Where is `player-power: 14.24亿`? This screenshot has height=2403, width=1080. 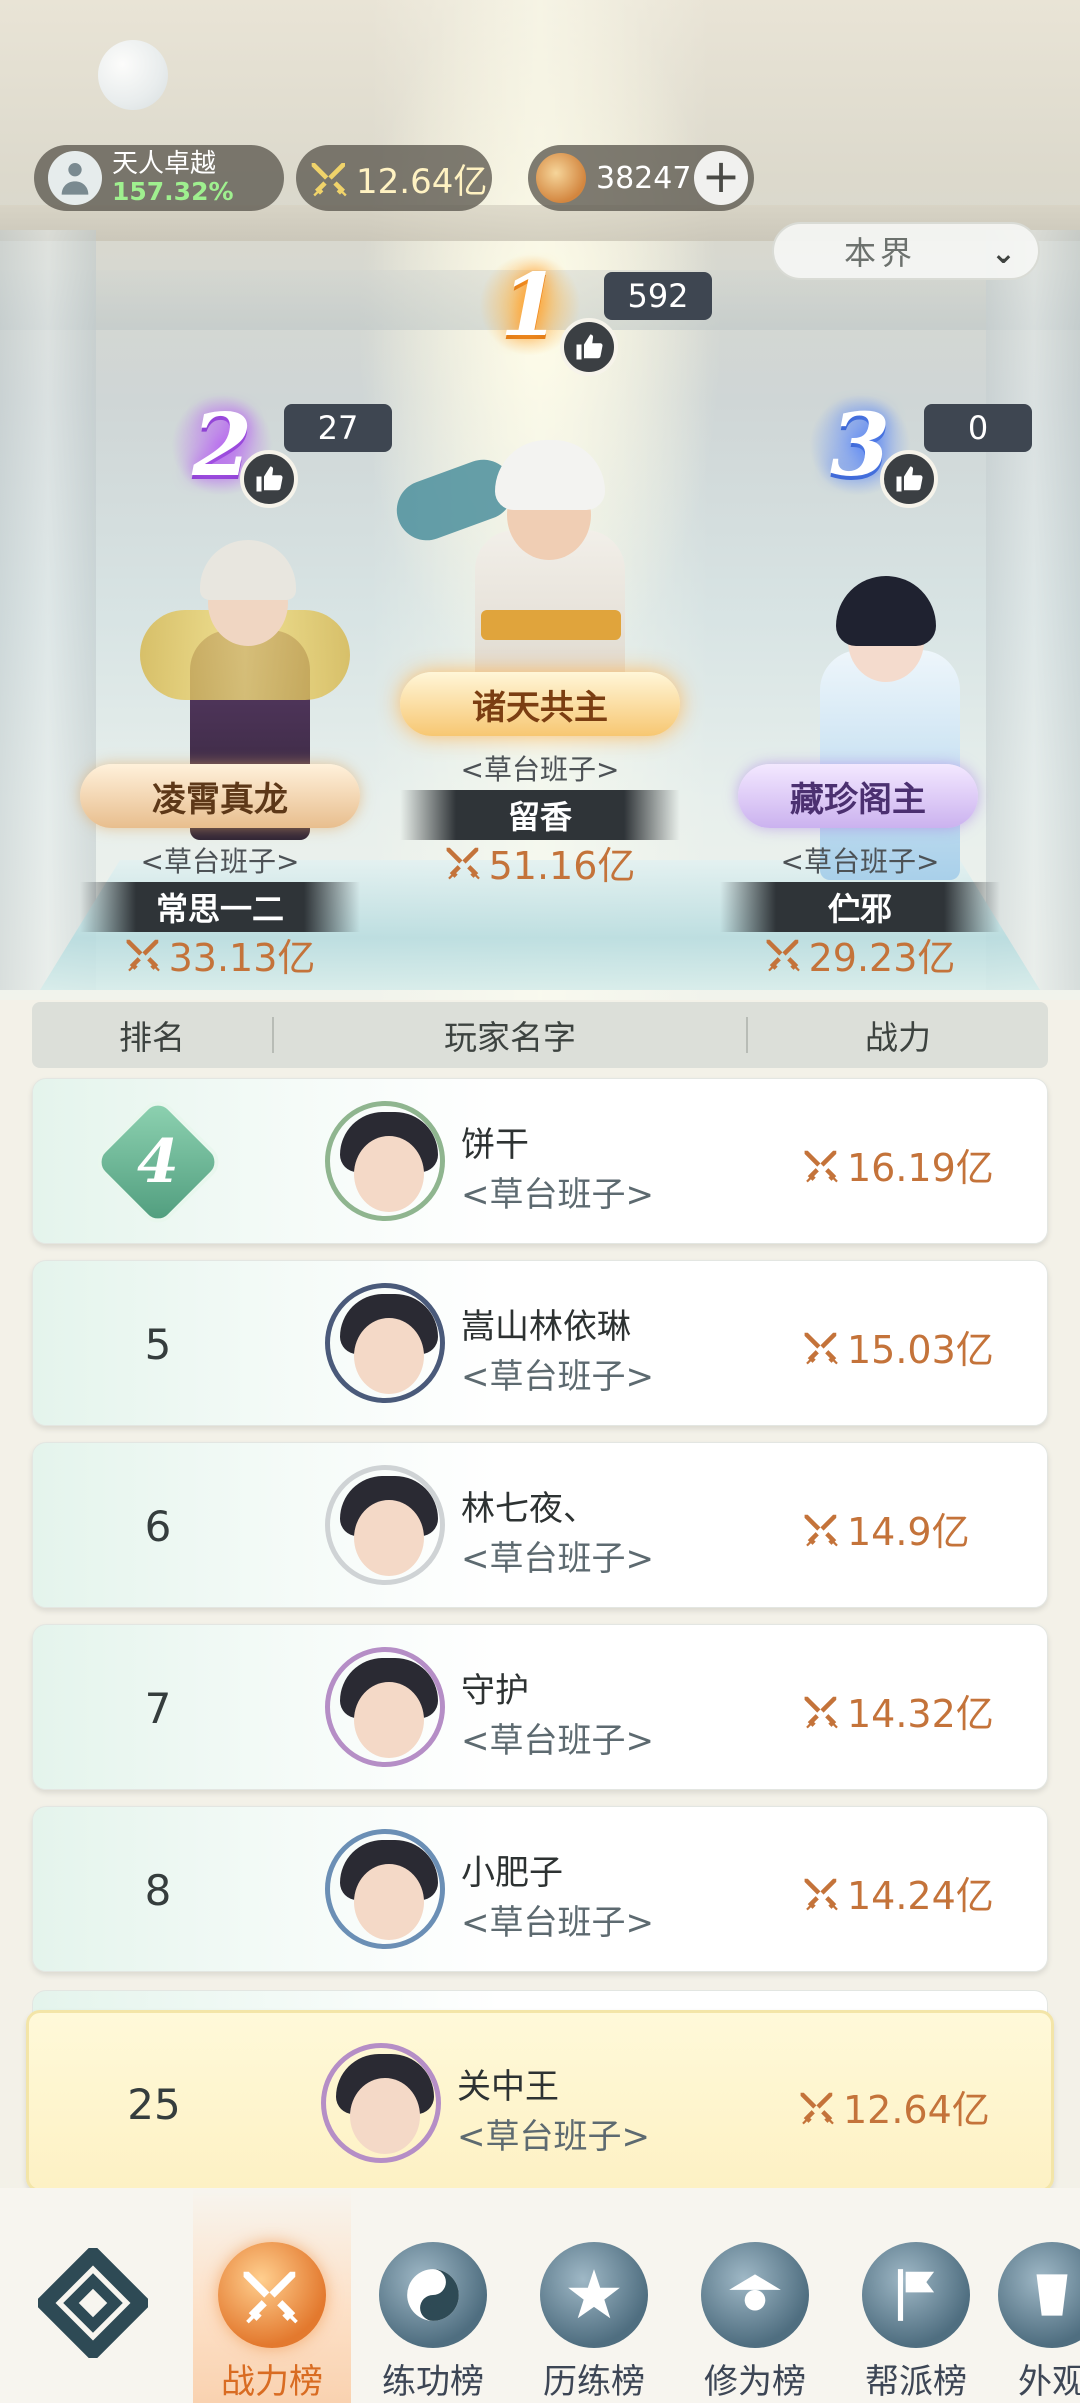
player-power: 14.24亿 is located at coordinates (898, 1892).